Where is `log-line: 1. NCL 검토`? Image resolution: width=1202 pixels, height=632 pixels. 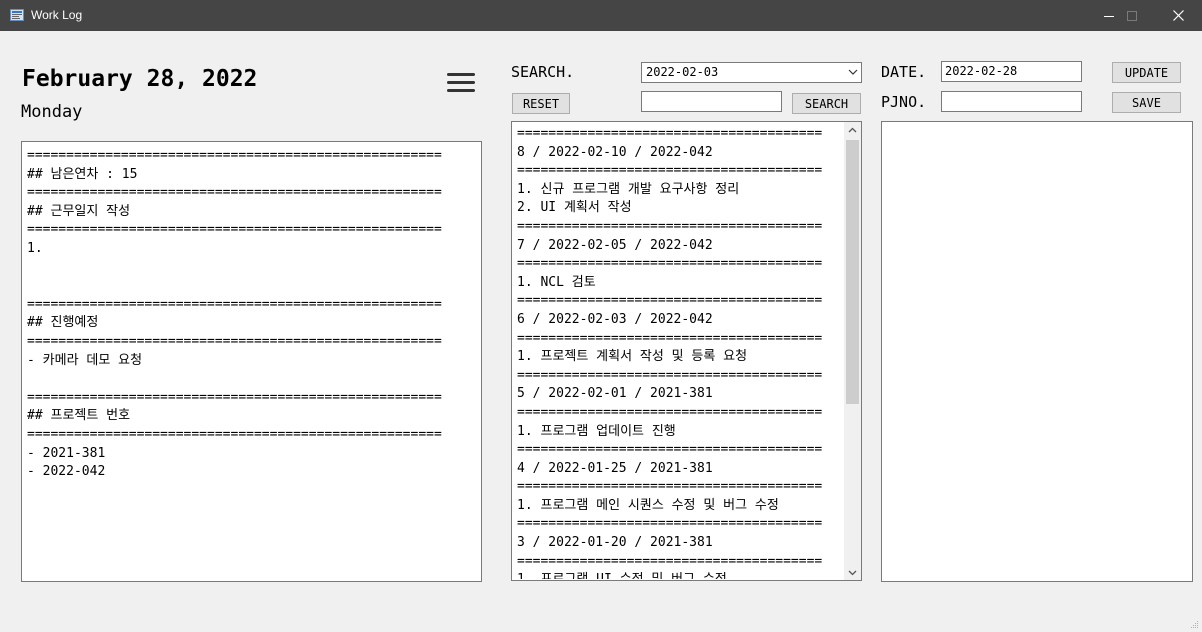
log-line: 1. NCL 검토 is located at coordinates (556, 282).